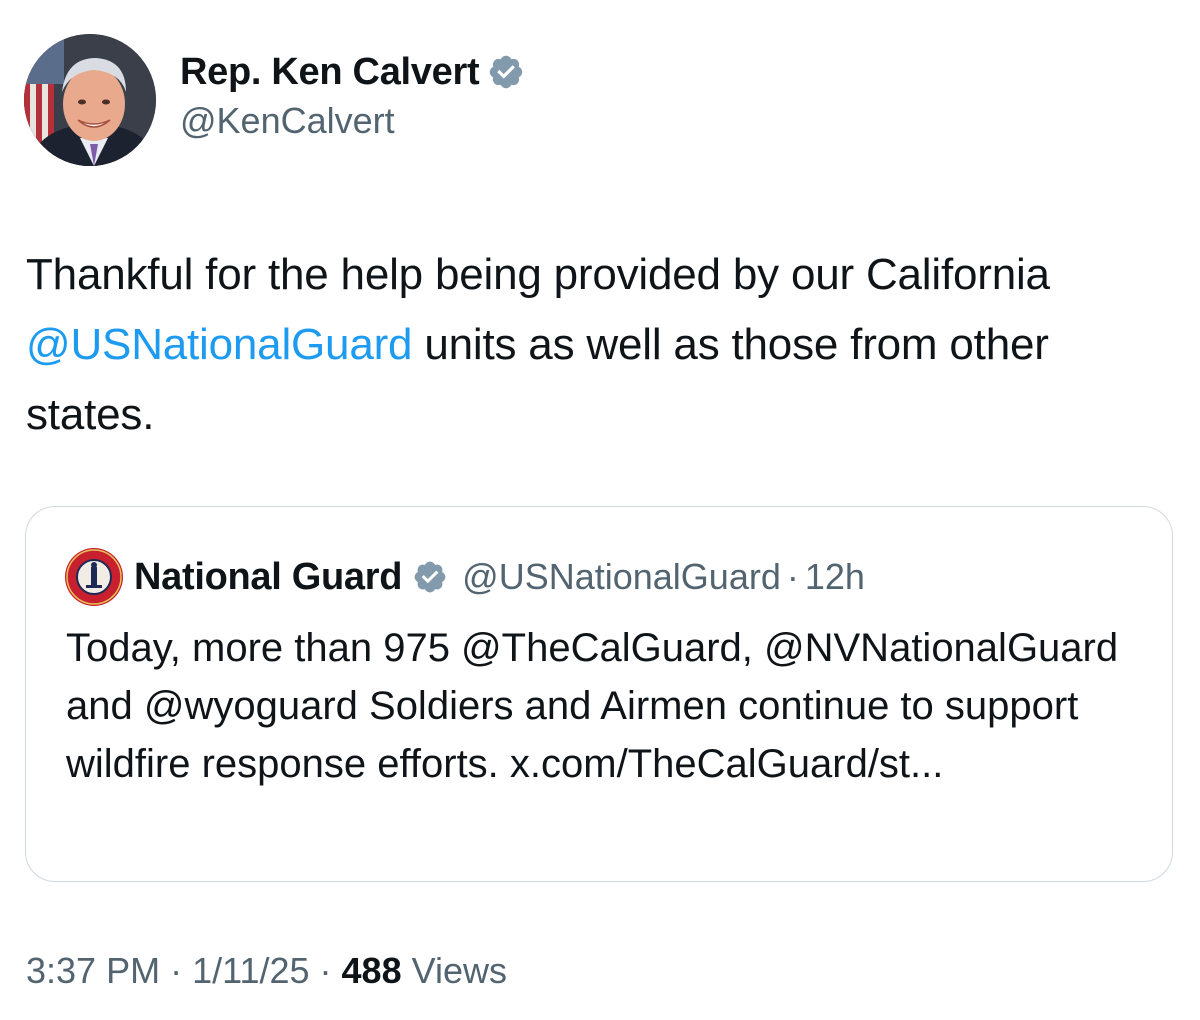 Image resolution: width=1200 pixels, height=1020 pixels. Describe the element at coordinates (94, 577) in the screenshot. I see `national-guard-seal-icon` at that location.